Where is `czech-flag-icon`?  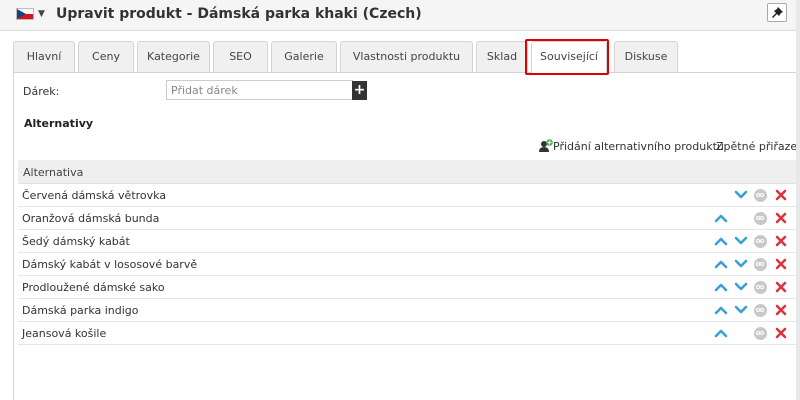
czech-flag-icon is located at coordinates (25, 14).